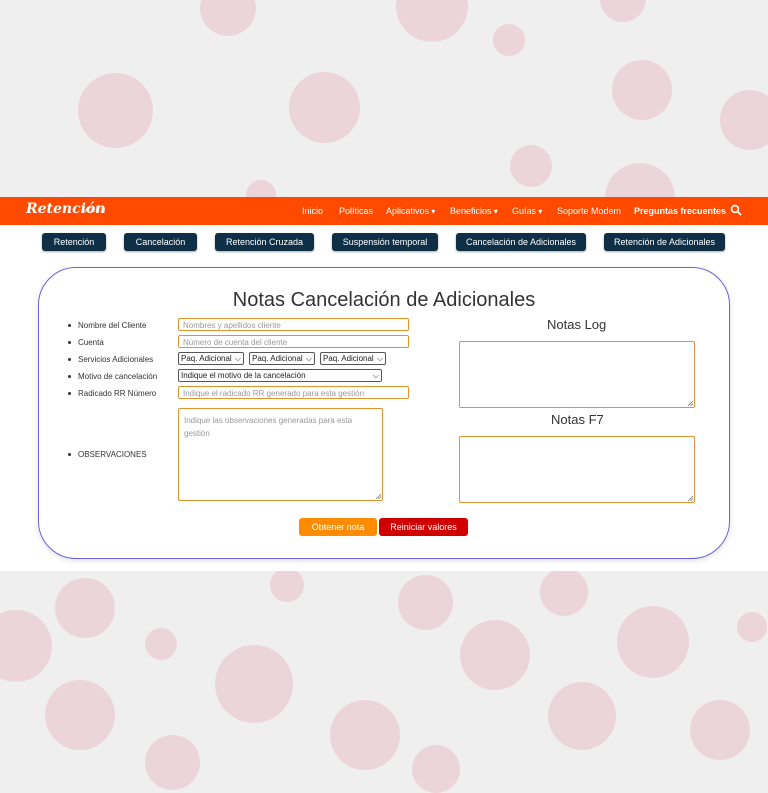  Describe the element at coordinates (74, 242) in the screenshot. I see `tab-retencion: Retención` at that location.